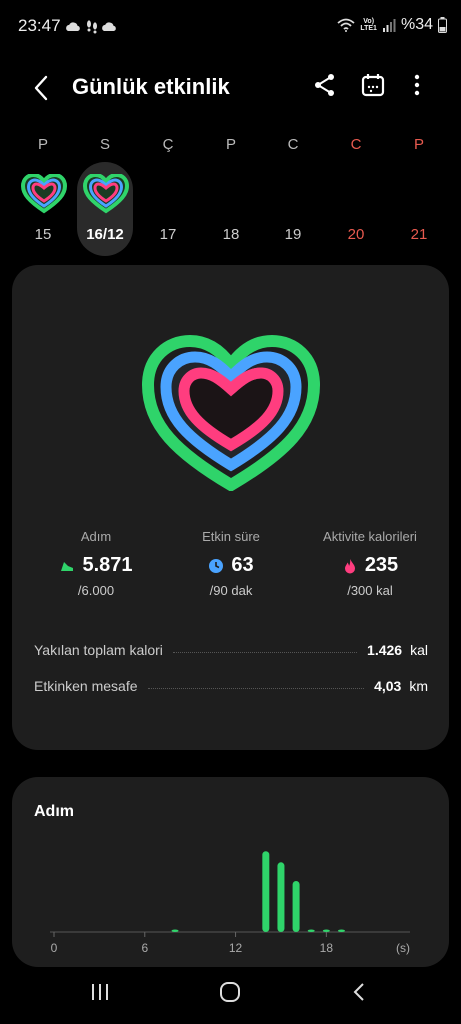  I want to click on day-number: 21, so click(419, 234).